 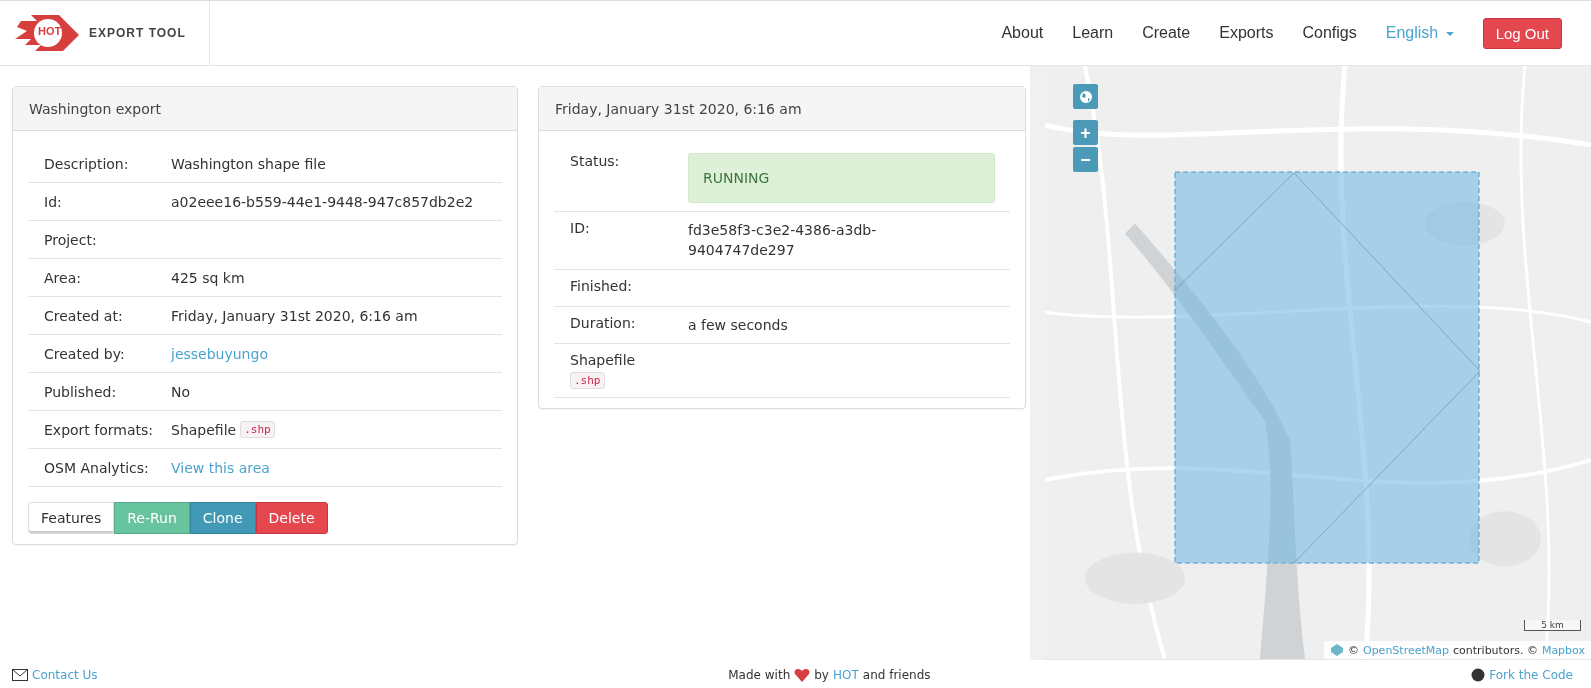 What do you see at coordinates (291, 518) in the screenshot?
I see `action-button: Delete` at bounding box center [291, 518].